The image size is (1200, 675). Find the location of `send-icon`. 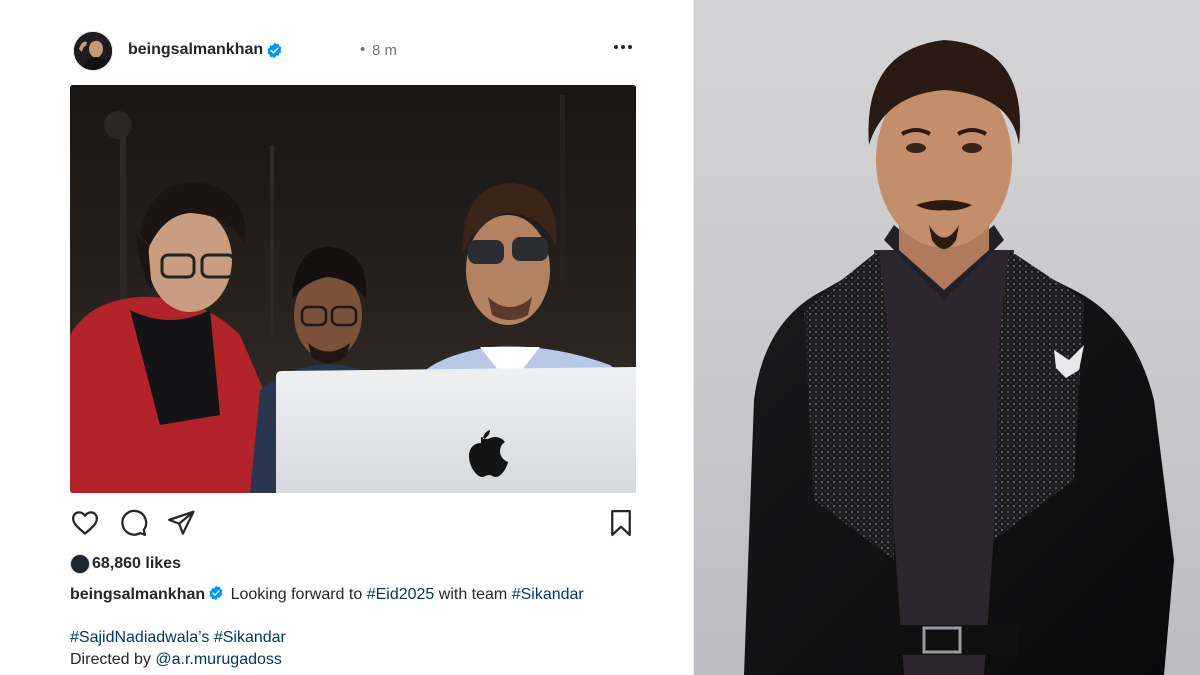

send-icon is located at coordinates (181, 523).